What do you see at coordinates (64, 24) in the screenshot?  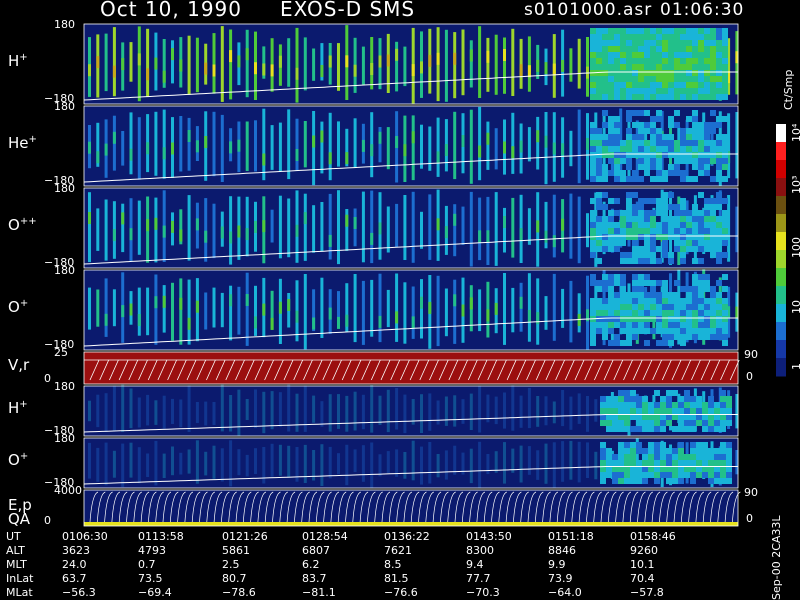 I see `y-tick-max-0: 180` at bounding box center [64, 24].